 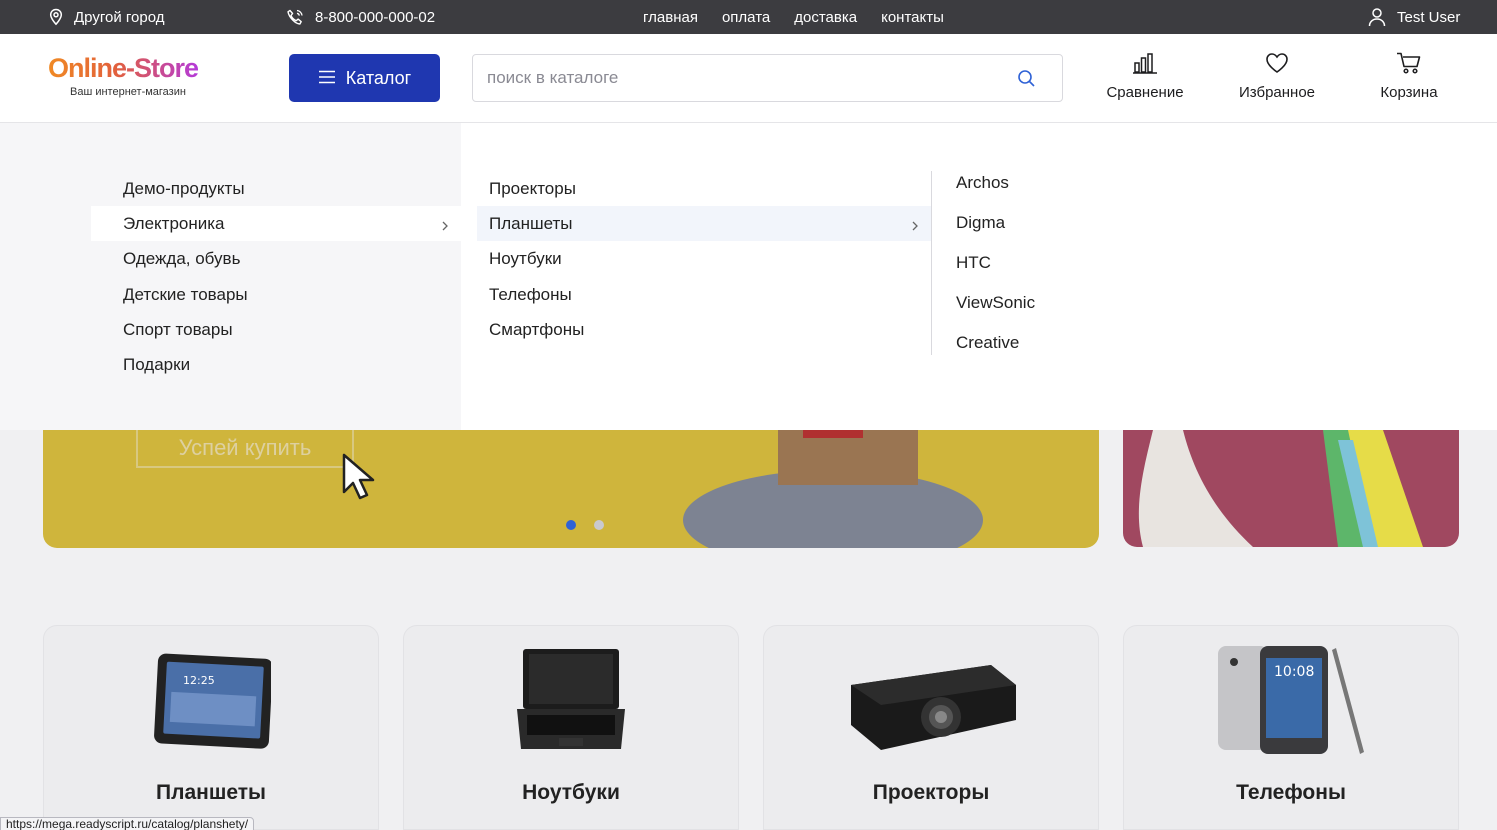 What do you see at coordinates (1280, 488) in the screenshot?
I see `shopping-bags-image` at bounding box center [1280, 488].